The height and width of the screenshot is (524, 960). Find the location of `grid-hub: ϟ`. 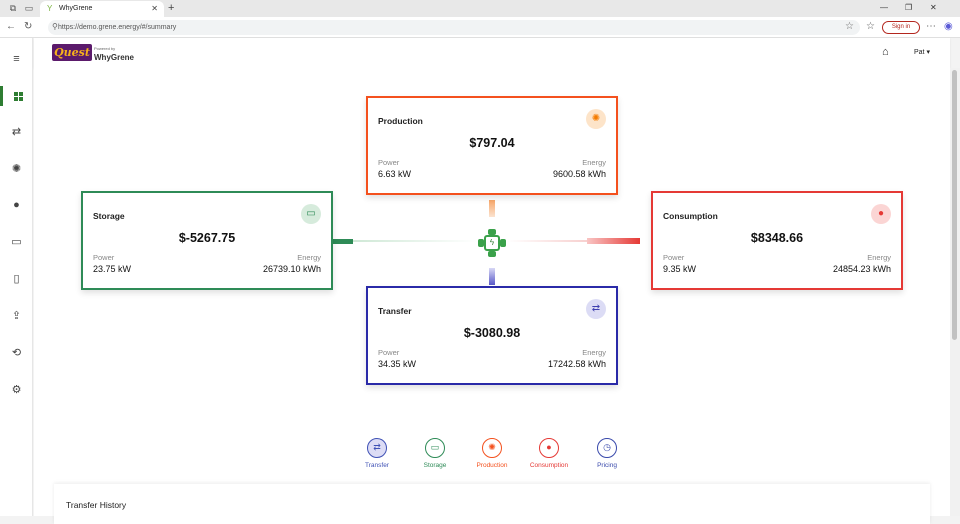

grid-hub: ϟ is located at coordinates (492, 243).